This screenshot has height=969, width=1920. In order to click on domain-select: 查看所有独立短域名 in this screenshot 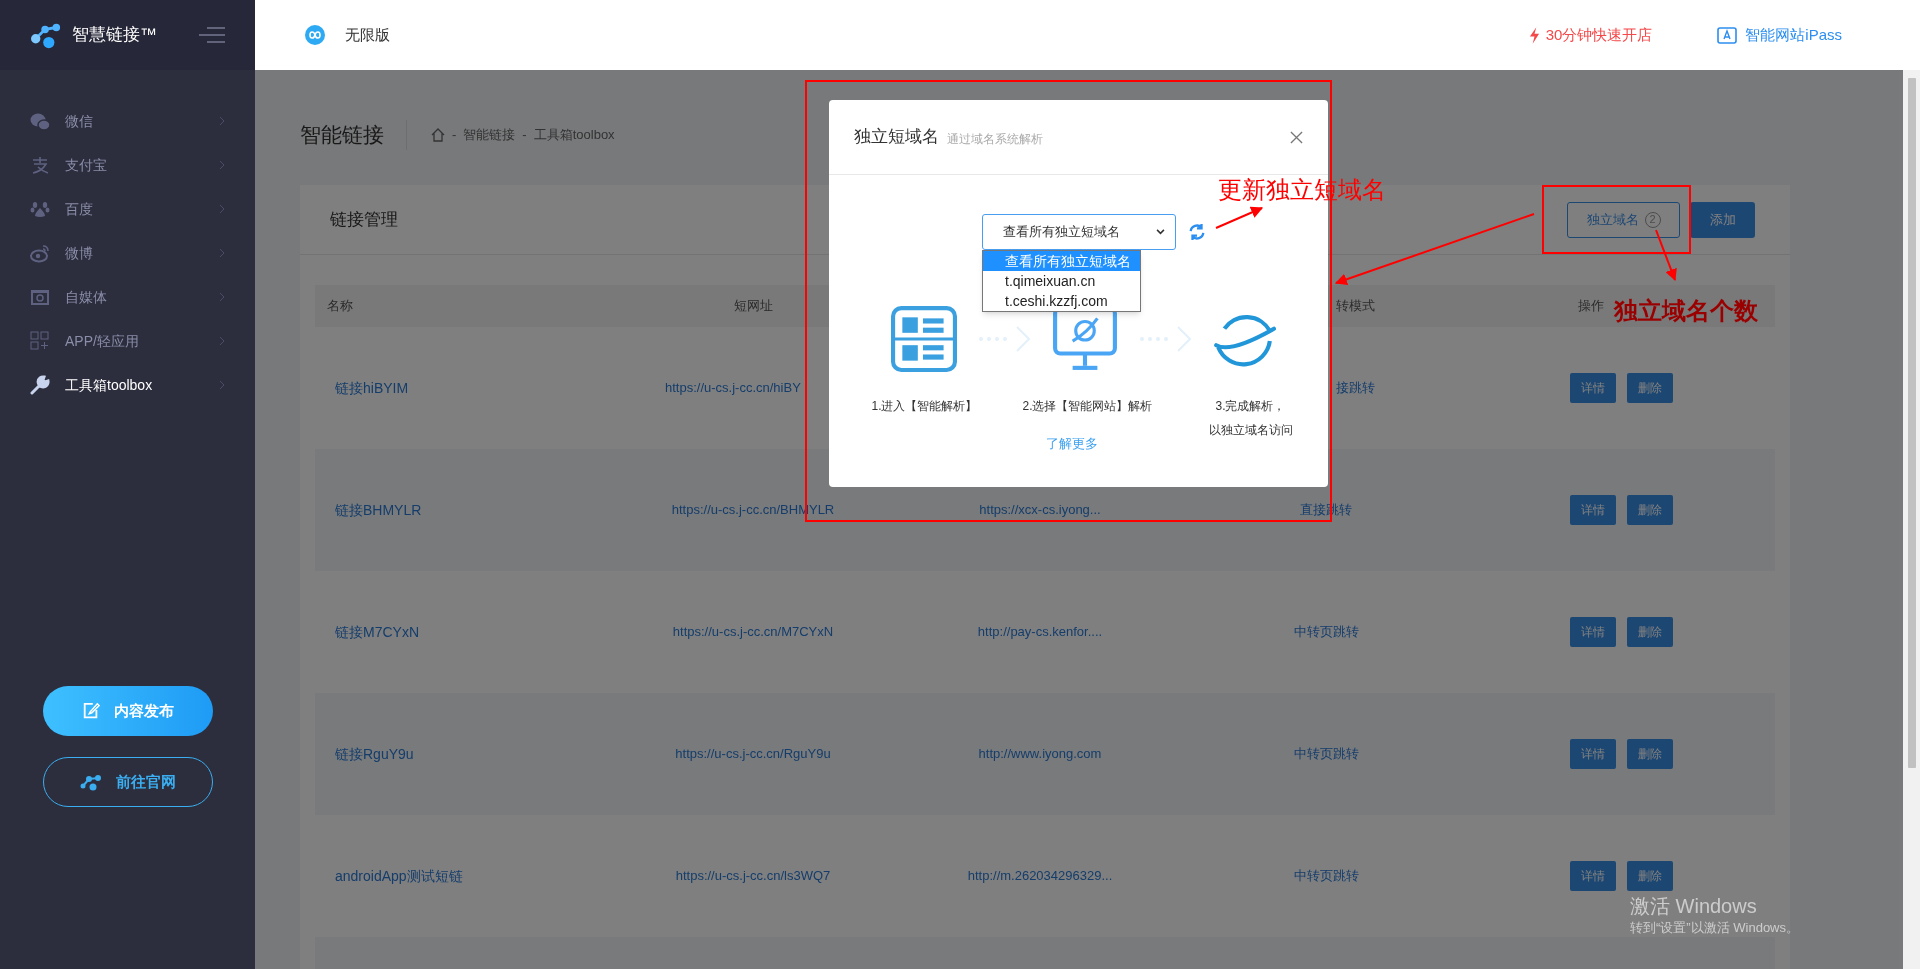, I will do `click(1079, 232)`.